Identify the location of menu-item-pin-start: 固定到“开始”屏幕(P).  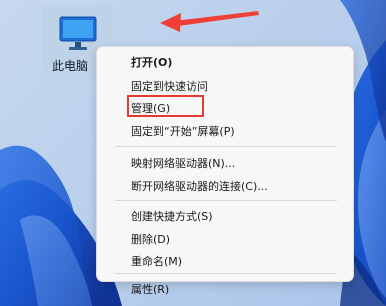
(183, 132).